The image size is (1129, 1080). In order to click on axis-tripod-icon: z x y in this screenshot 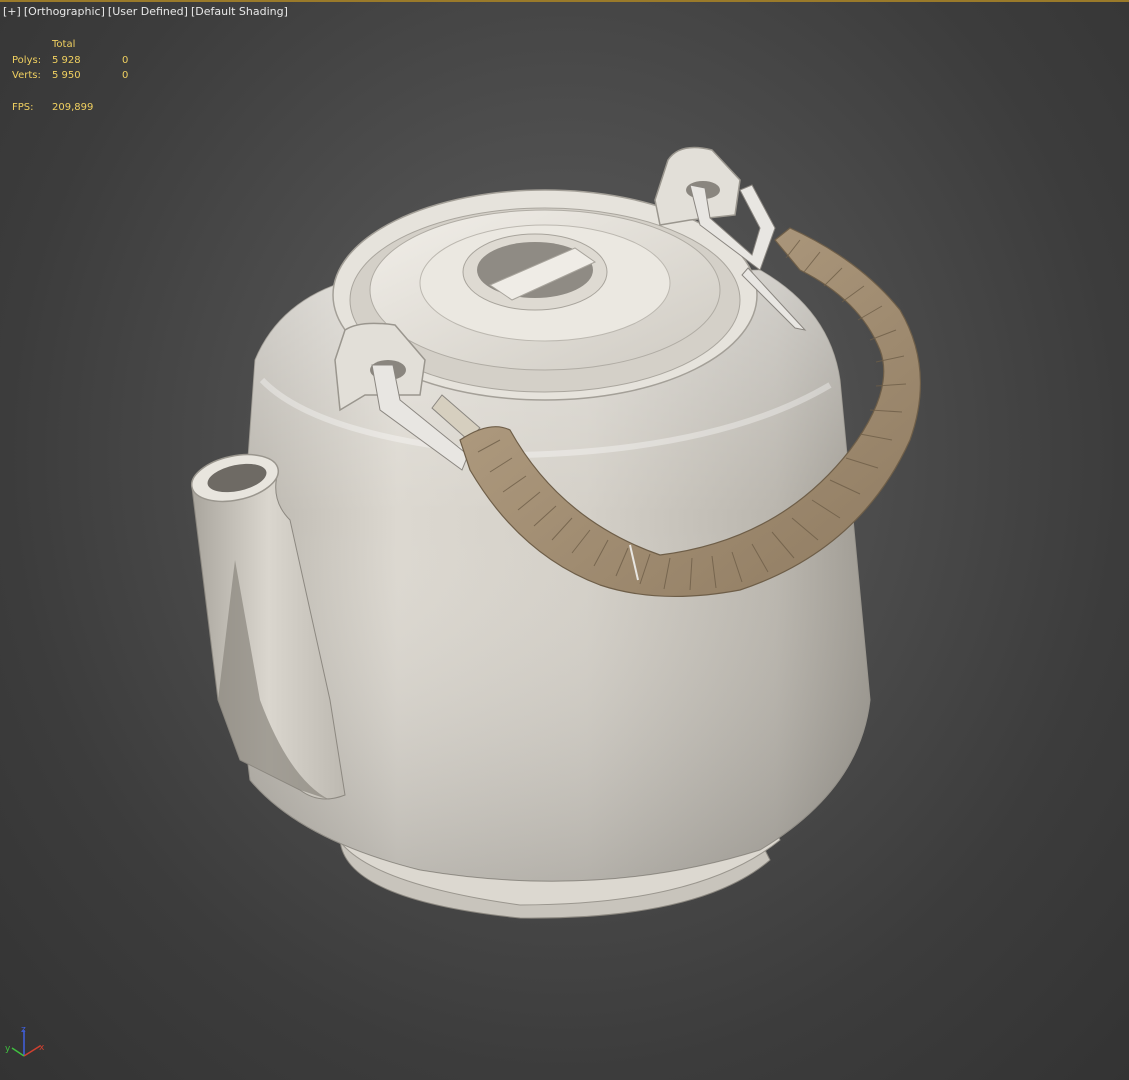, I will do `click(25, 1041)`.